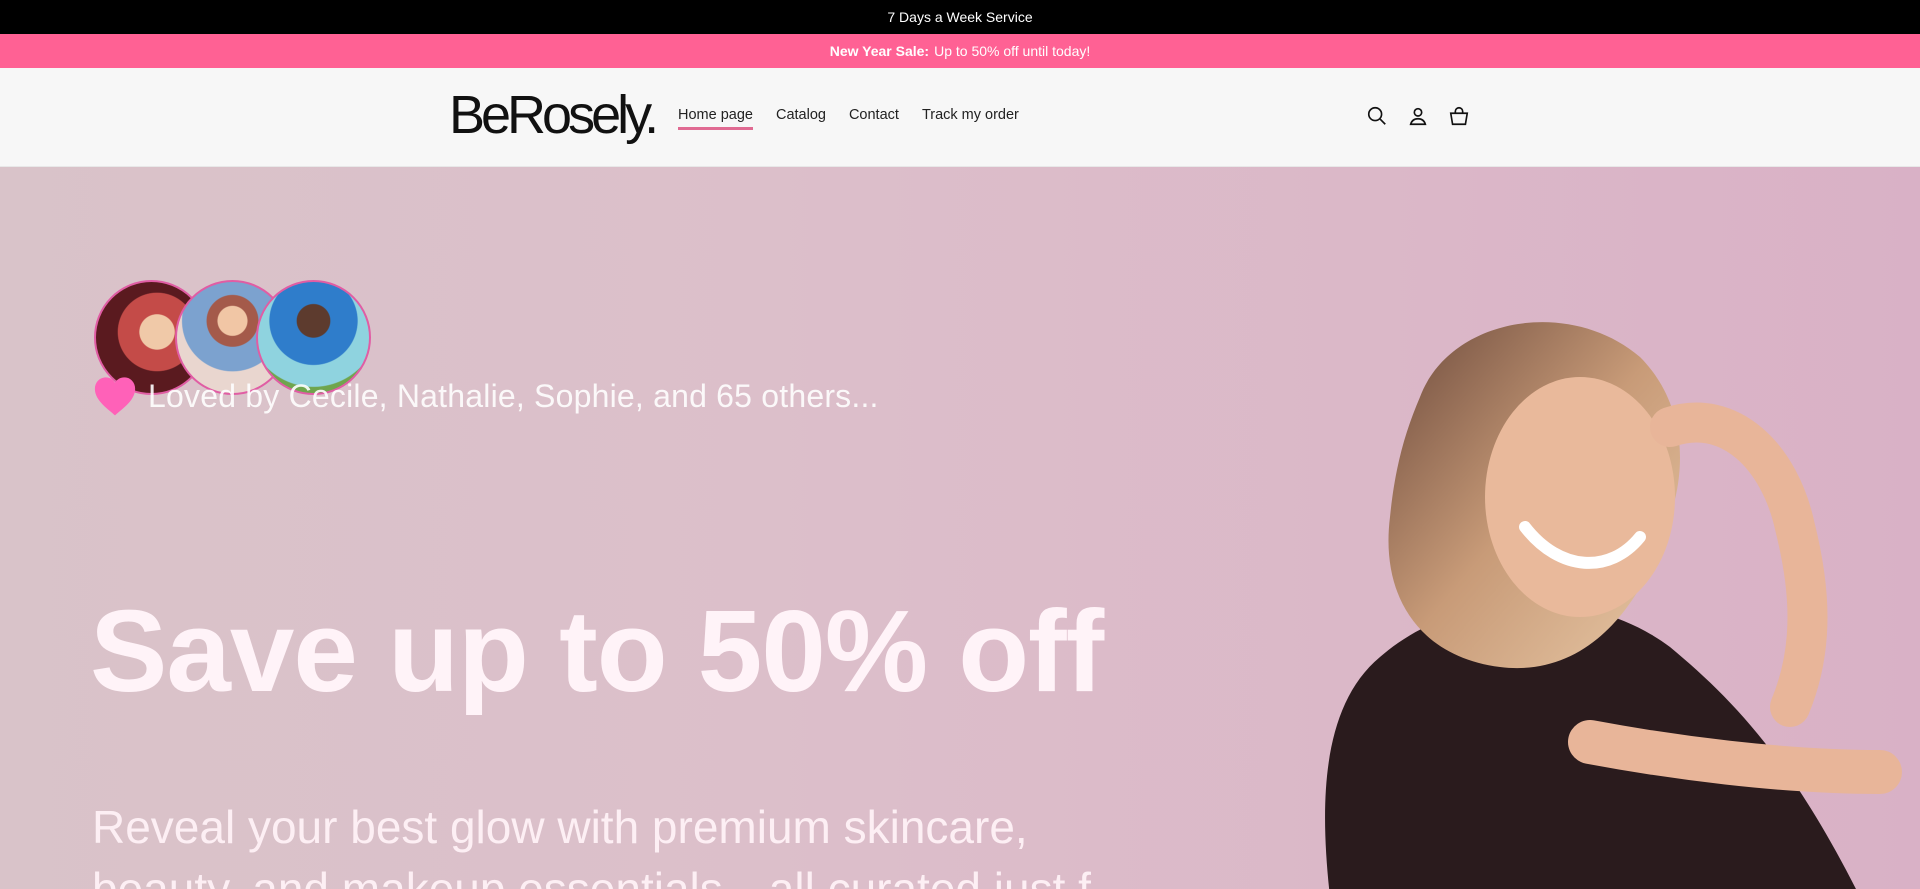  I want to click on sale-banner-text: Up to 50% off until today!, so click(1012, 51).